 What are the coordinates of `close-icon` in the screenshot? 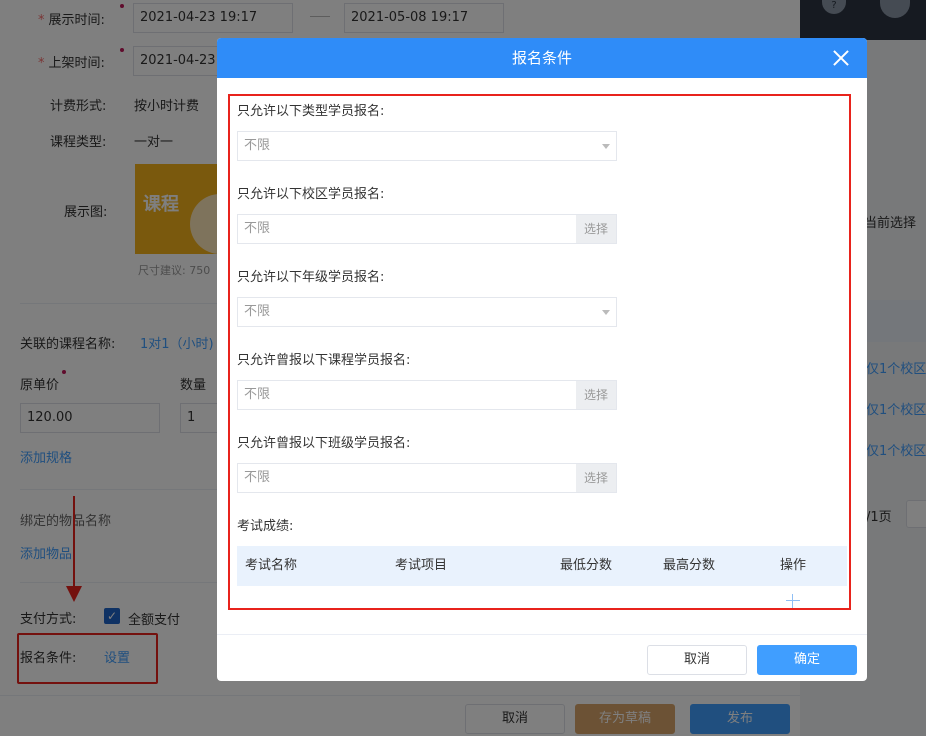 It's located at (841, 58).